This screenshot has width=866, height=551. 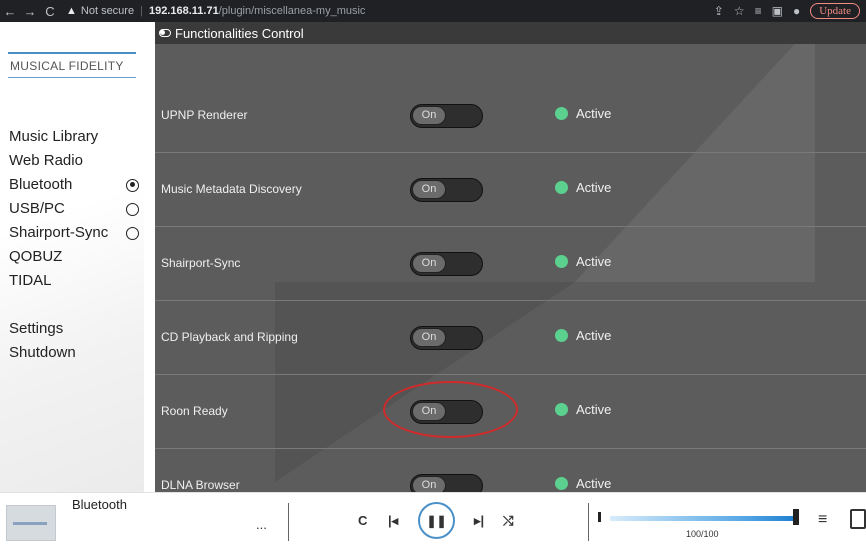 What do you see at coordinates (858, 519) in the screenshot?
I see `device-icon` at bounding box center [858, 519].